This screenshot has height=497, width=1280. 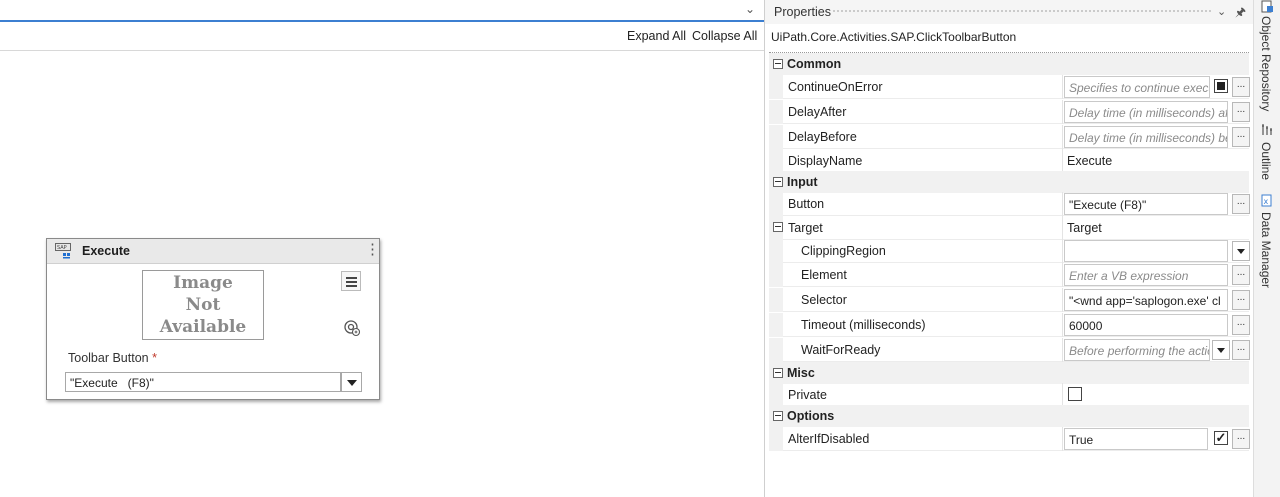 I want to click on category-common: Common, so click(x=1009, y=64).